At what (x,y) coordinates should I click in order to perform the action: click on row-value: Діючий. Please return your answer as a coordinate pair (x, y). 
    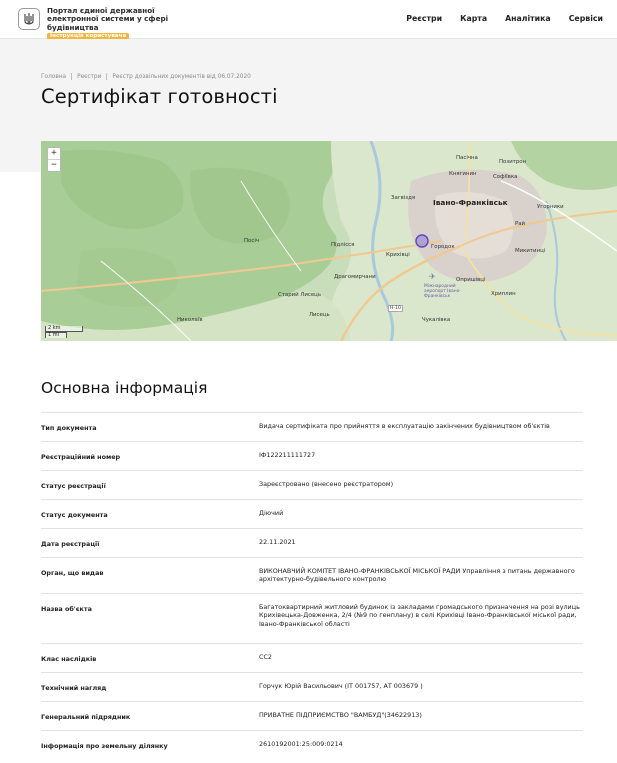
    Looking at the image, I should click on (271, 513).